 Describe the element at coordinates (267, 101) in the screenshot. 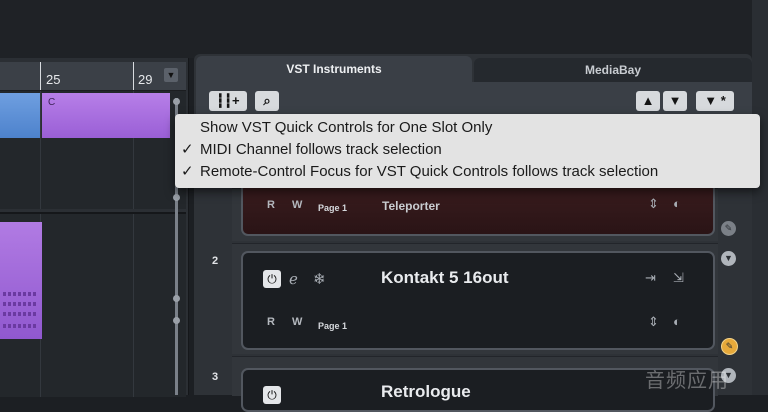

I see `search-icon: ⌕` at that location.